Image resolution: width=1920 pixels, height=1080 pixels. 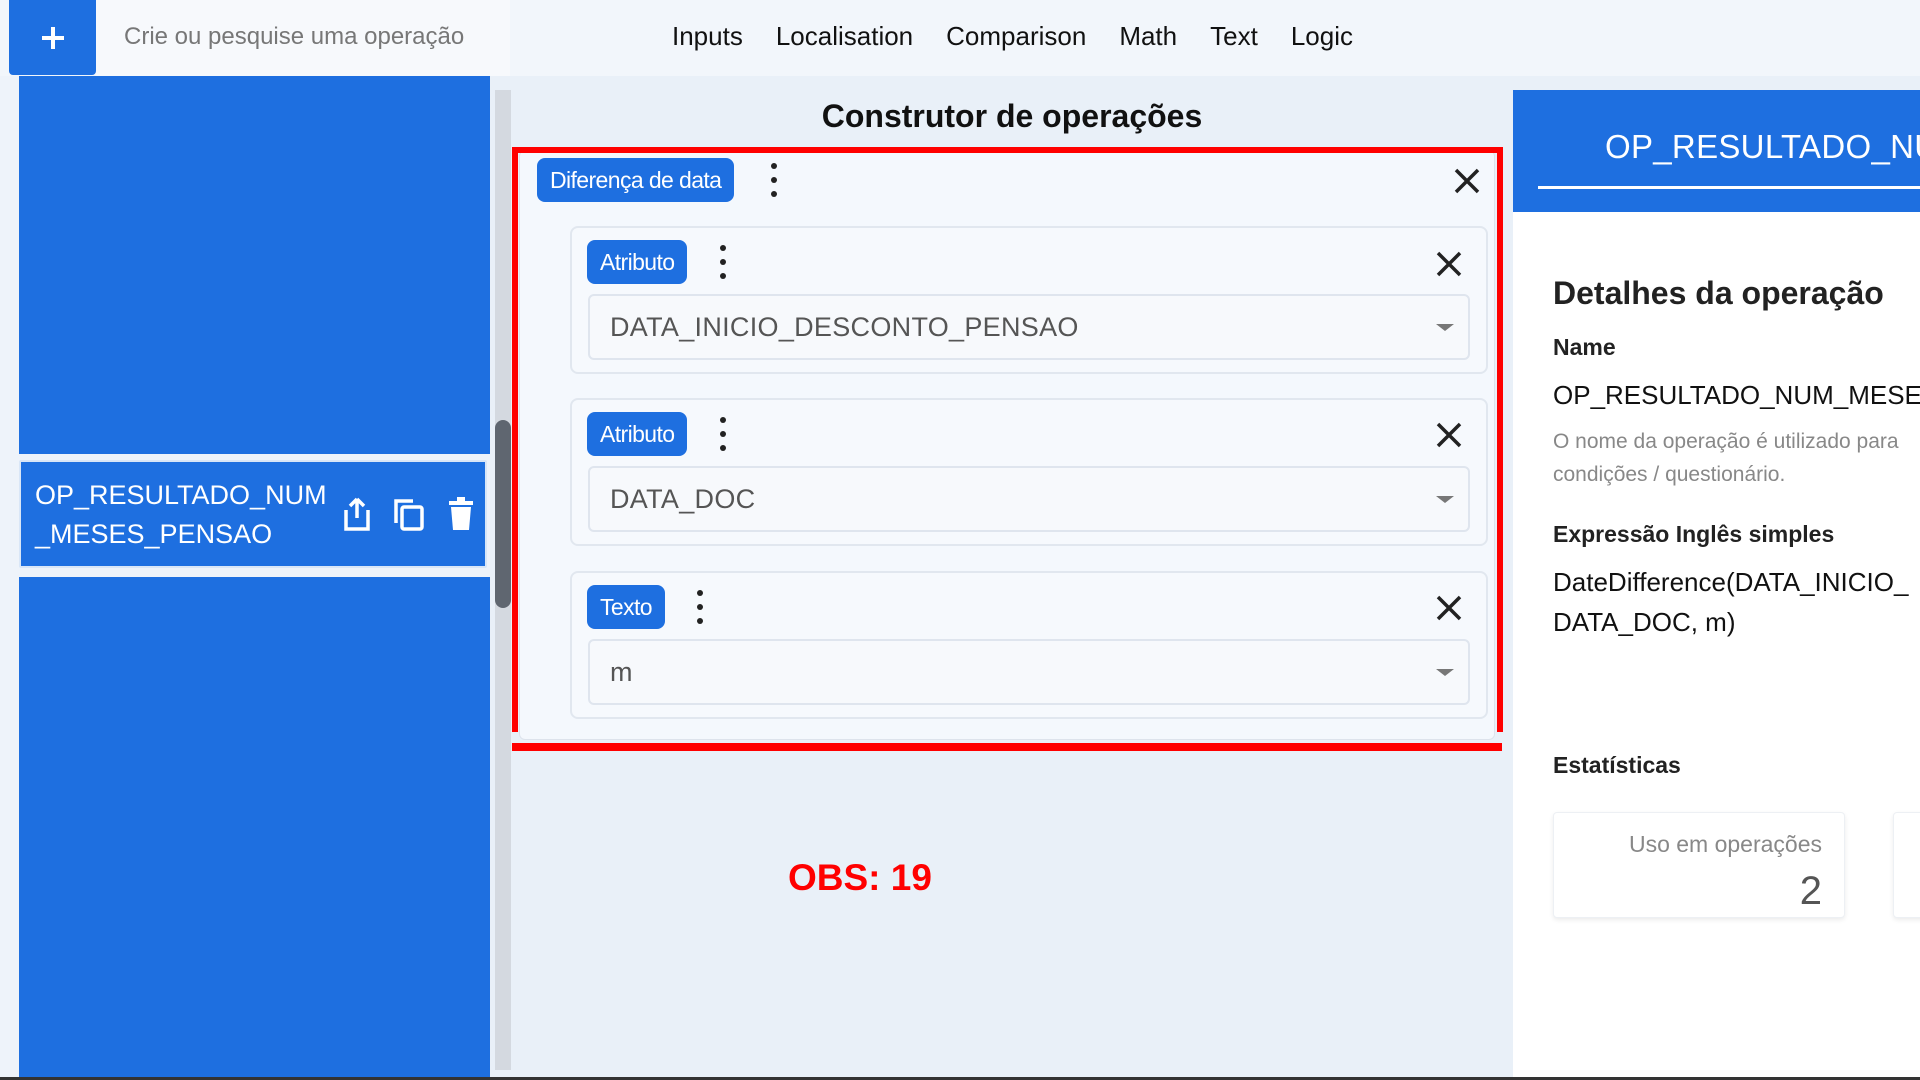 What do you see at coordinates (1234, 36) in the screenshot?
I see `menu-text: Text` at bounding box center [1234, 36].